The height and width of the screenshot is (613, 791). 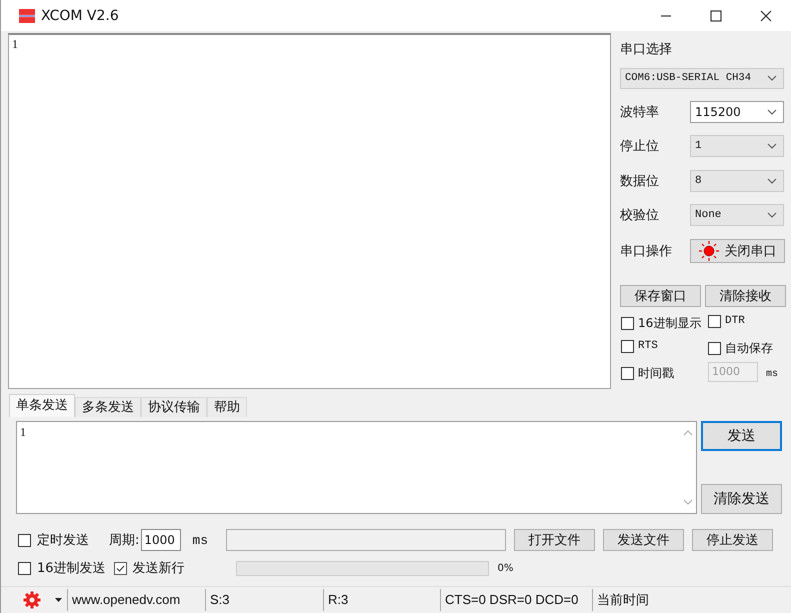 I want to click on port-select-label: 串口选择, so click(x=646, y=50).